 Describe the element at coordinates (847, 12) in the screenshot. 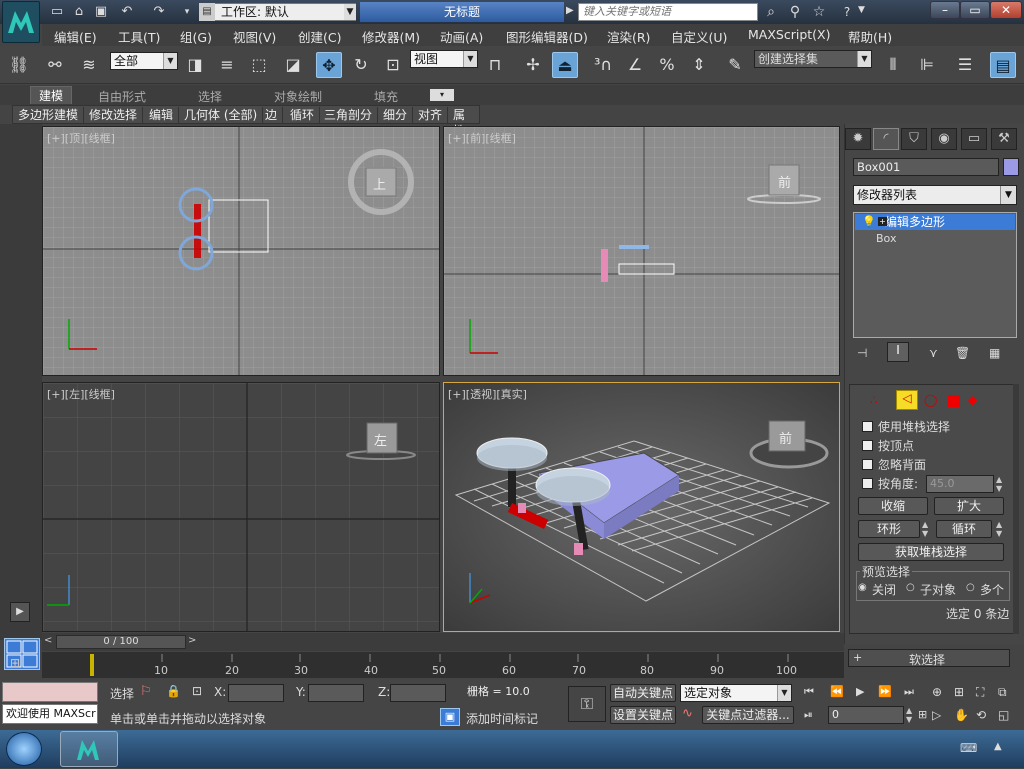

I see `help-icon: ?` at that location.